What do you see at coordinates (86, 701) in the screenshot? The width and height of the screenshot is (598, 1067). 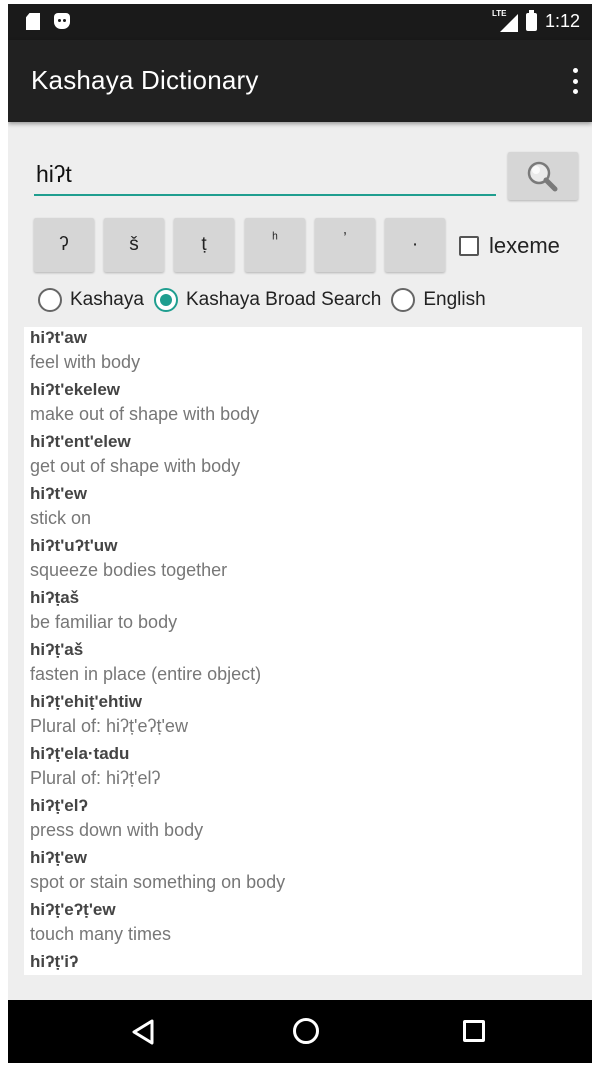 I see `entry-word: hiʔṭ'ehiṭ'ehtiw` at bounding box center [86, 701].